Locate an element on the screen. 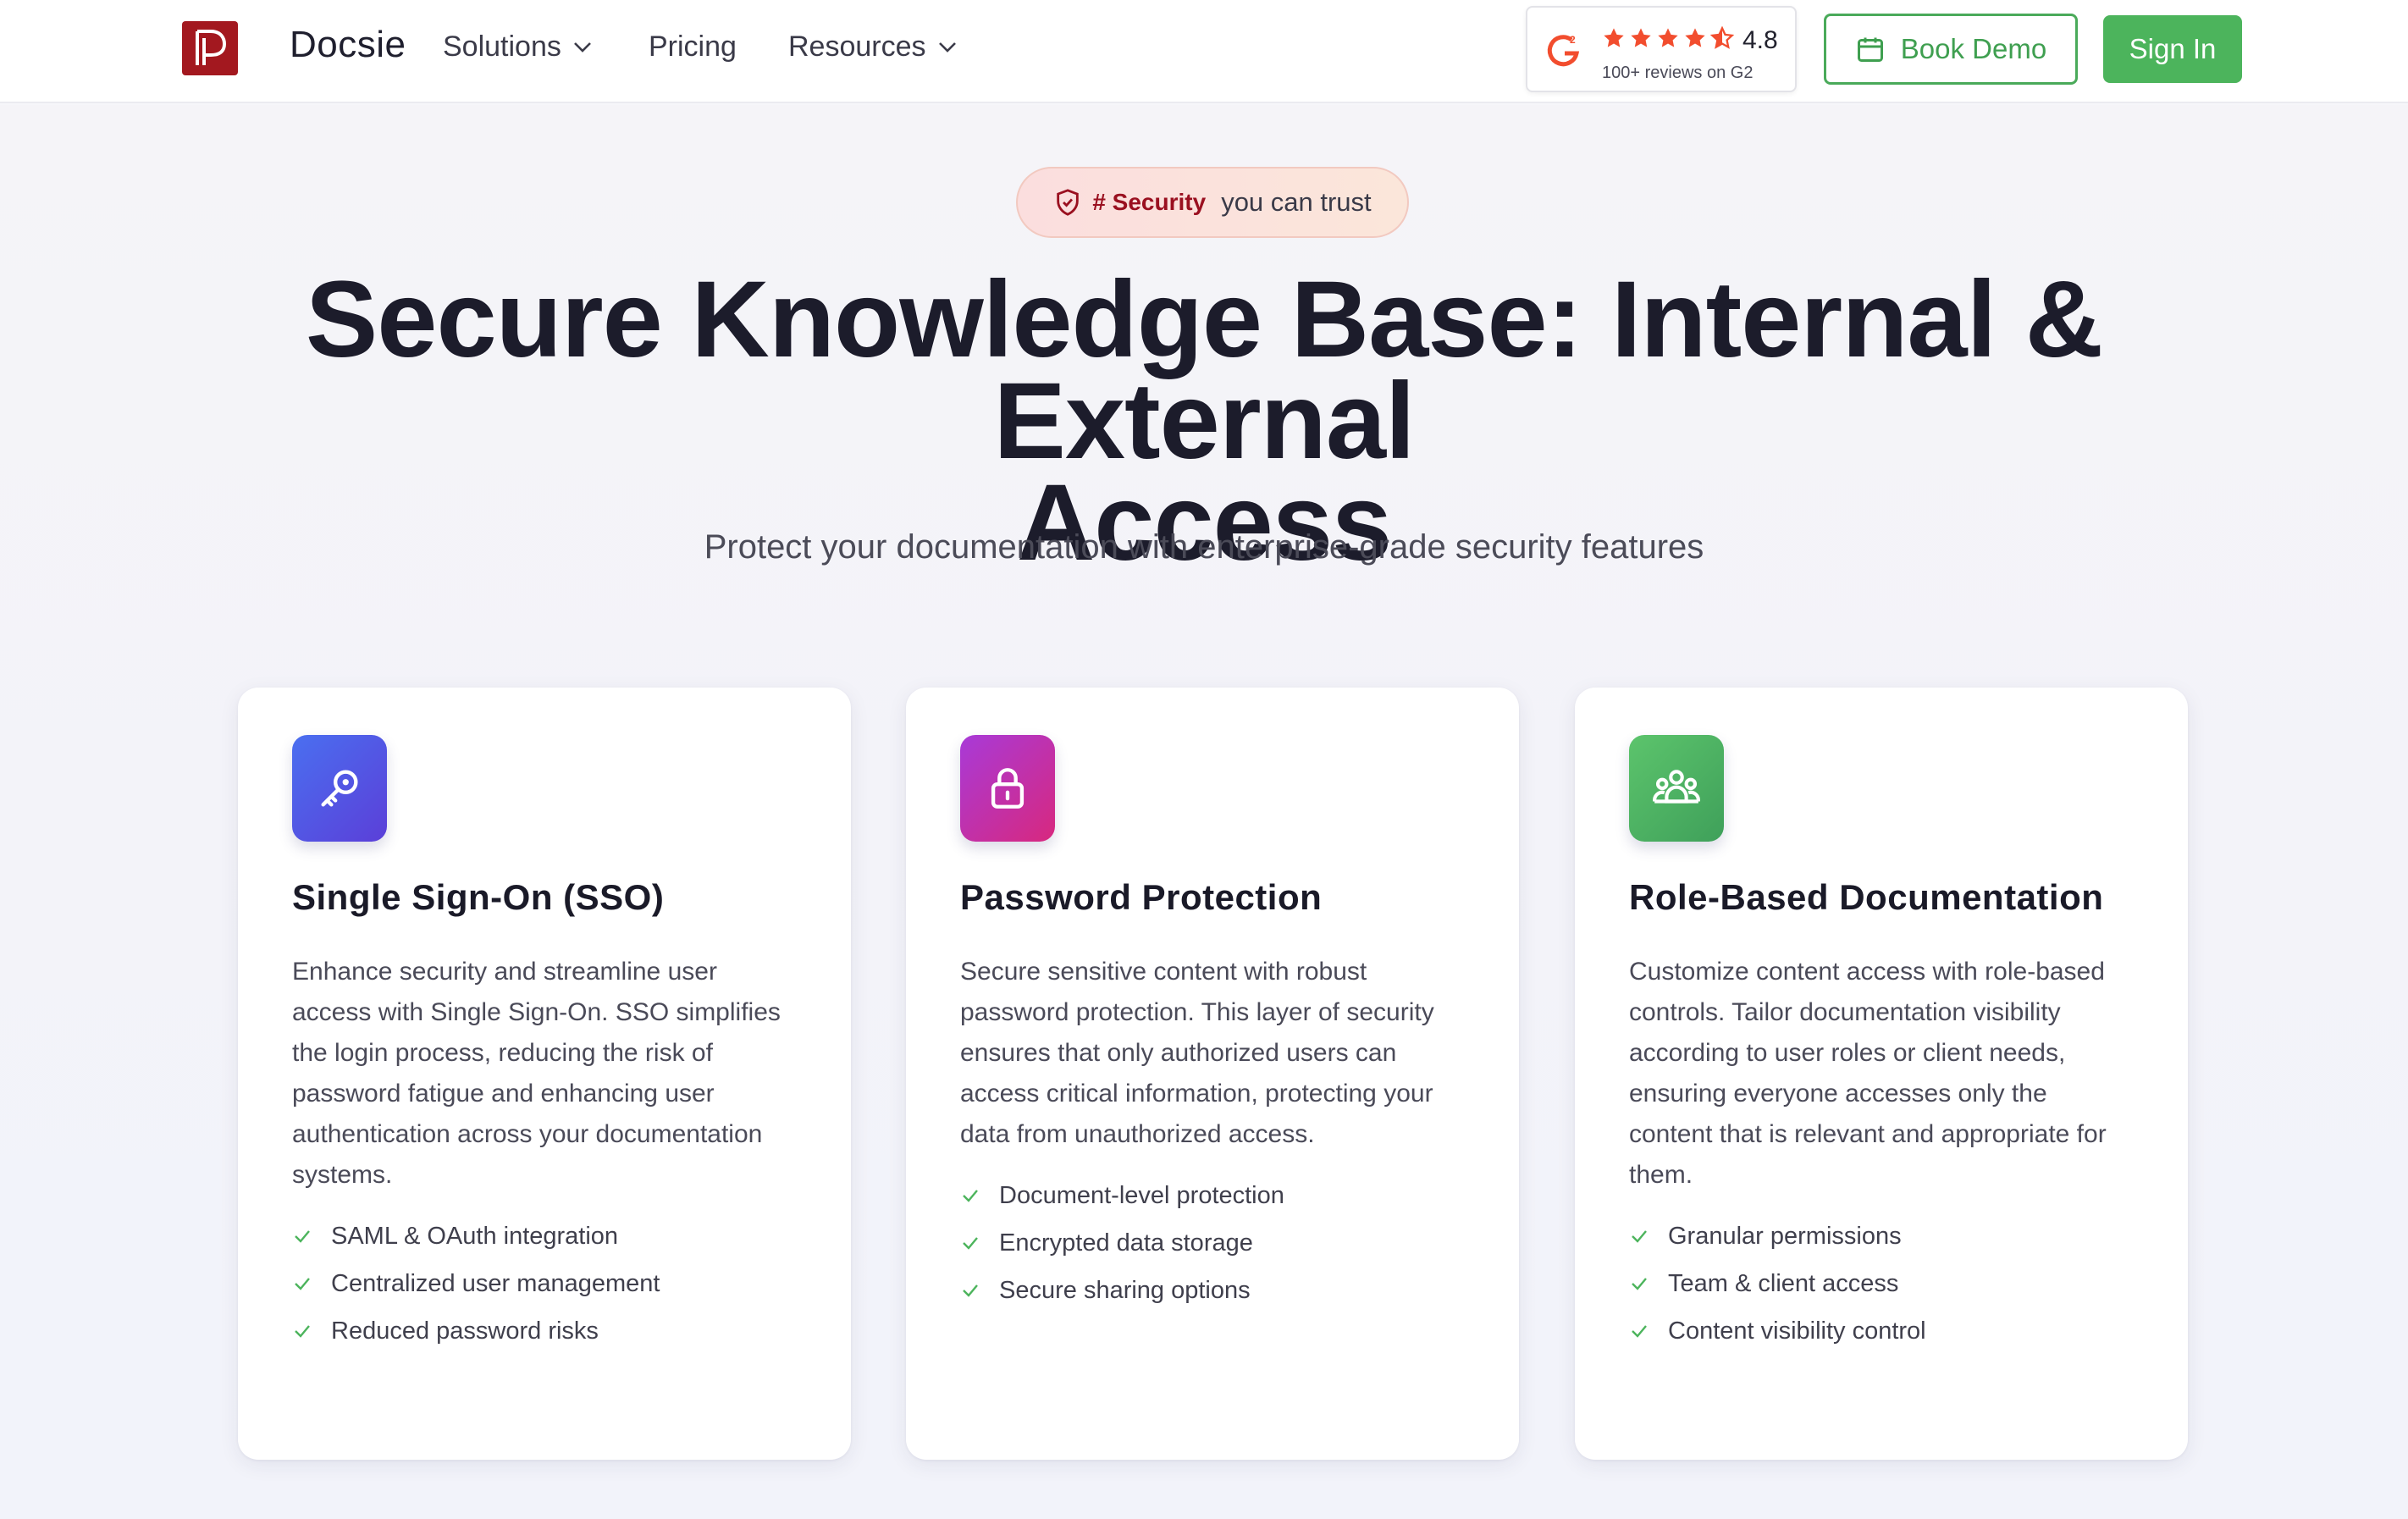 This screenshot has width=2408, height=1519. list-item: Centralized user management is located at coordinates (476, 1283).